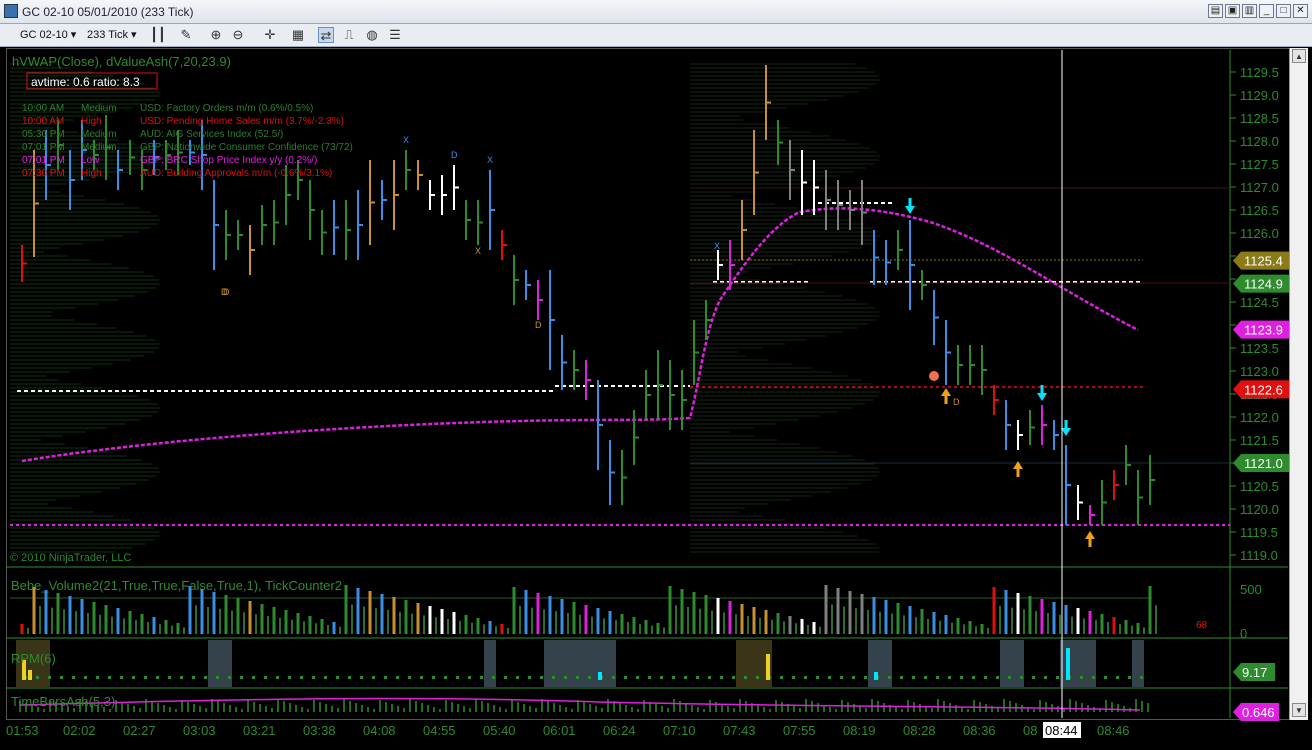  I want to click on price-tick-label: 1120.5, so click(1259, 486).